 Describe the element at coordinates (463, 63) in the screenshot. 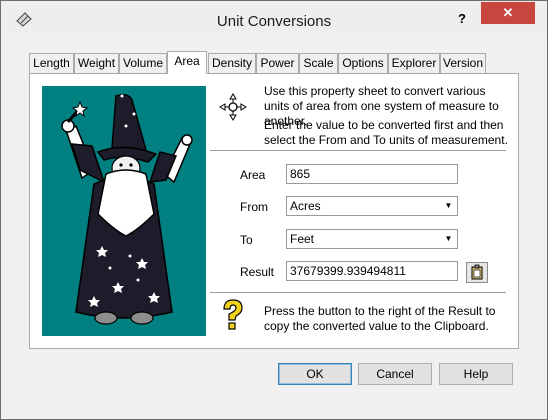

I see `tab-version: Version` at that location.